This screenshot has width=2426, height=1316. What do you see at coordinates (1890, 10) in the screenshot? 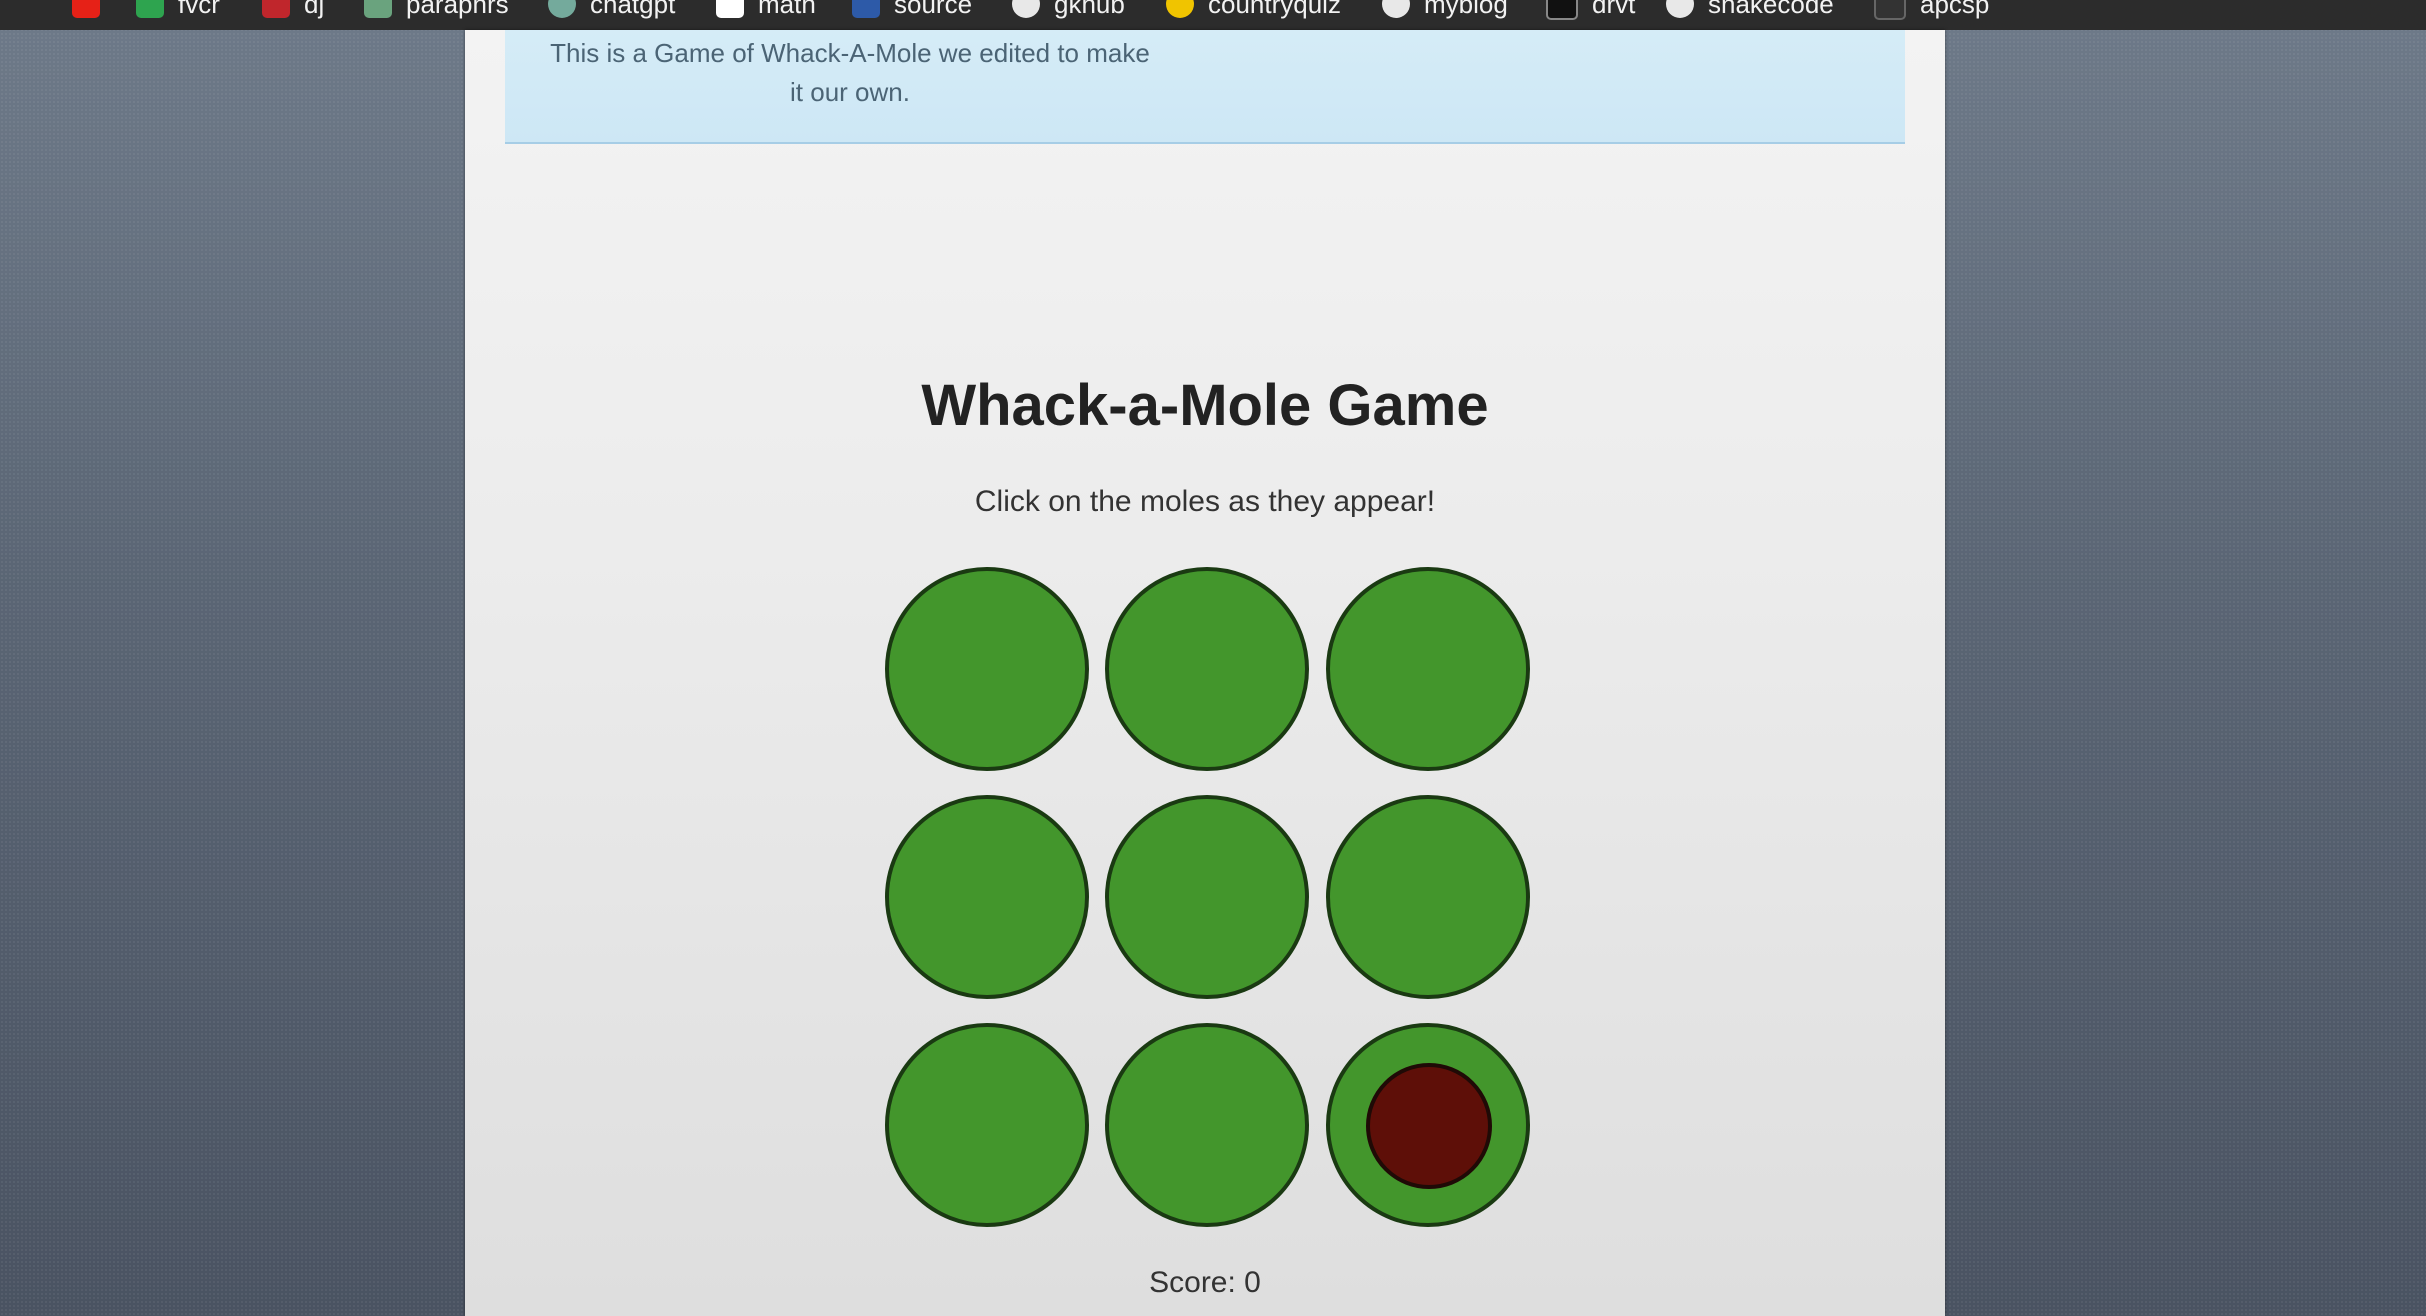
I see `apcsp-icon` at bounding box center [1890, 10].